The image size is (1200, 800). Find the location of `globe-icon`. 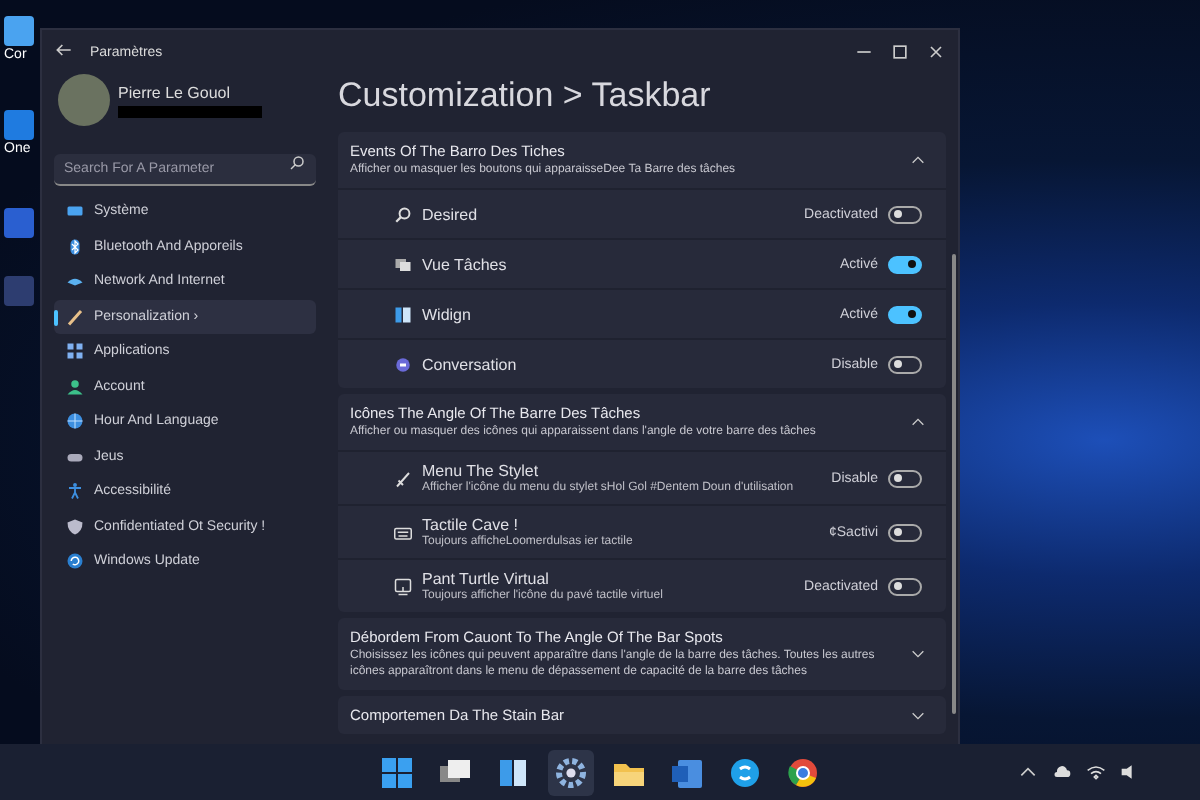

globe-icon is located at coordinates (75, 421).